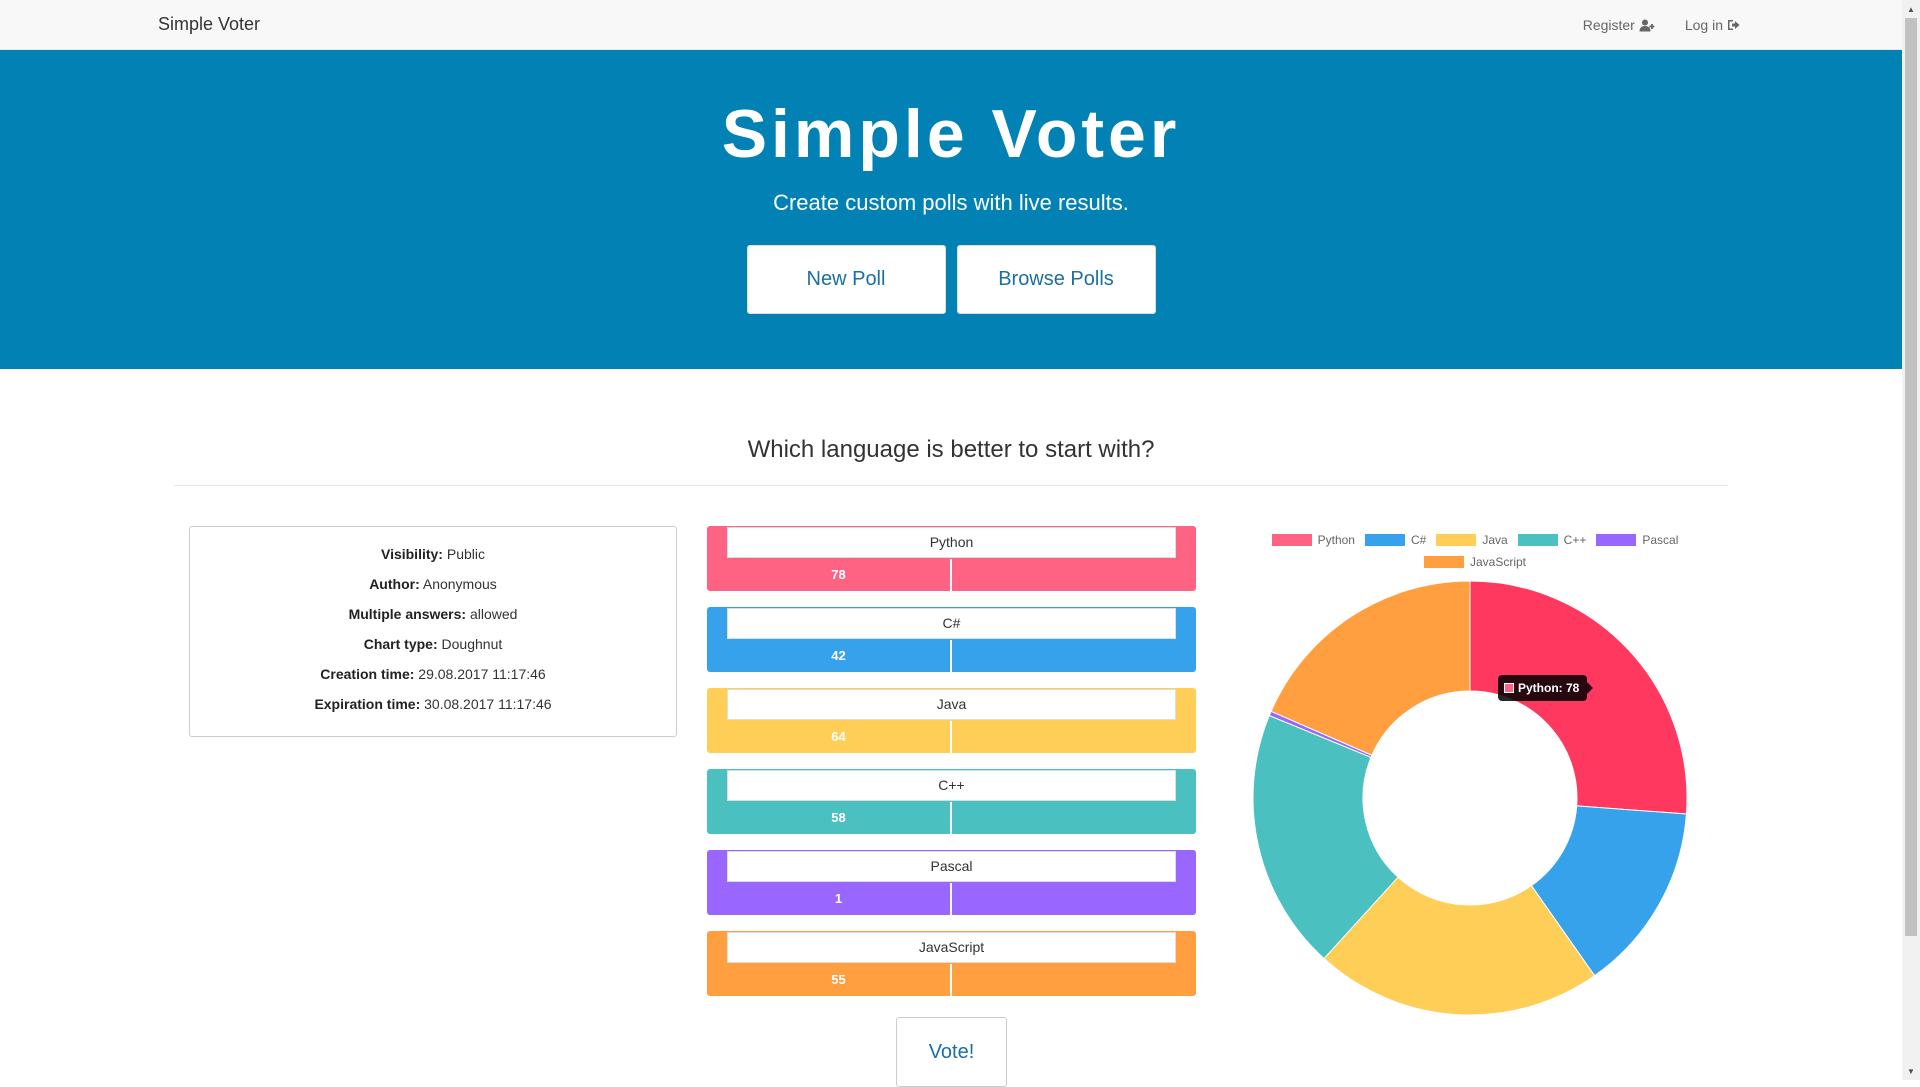 This screenshot has width=1920, height=1087. I want to click on info-key: Expiration time:, so click(367, 704).